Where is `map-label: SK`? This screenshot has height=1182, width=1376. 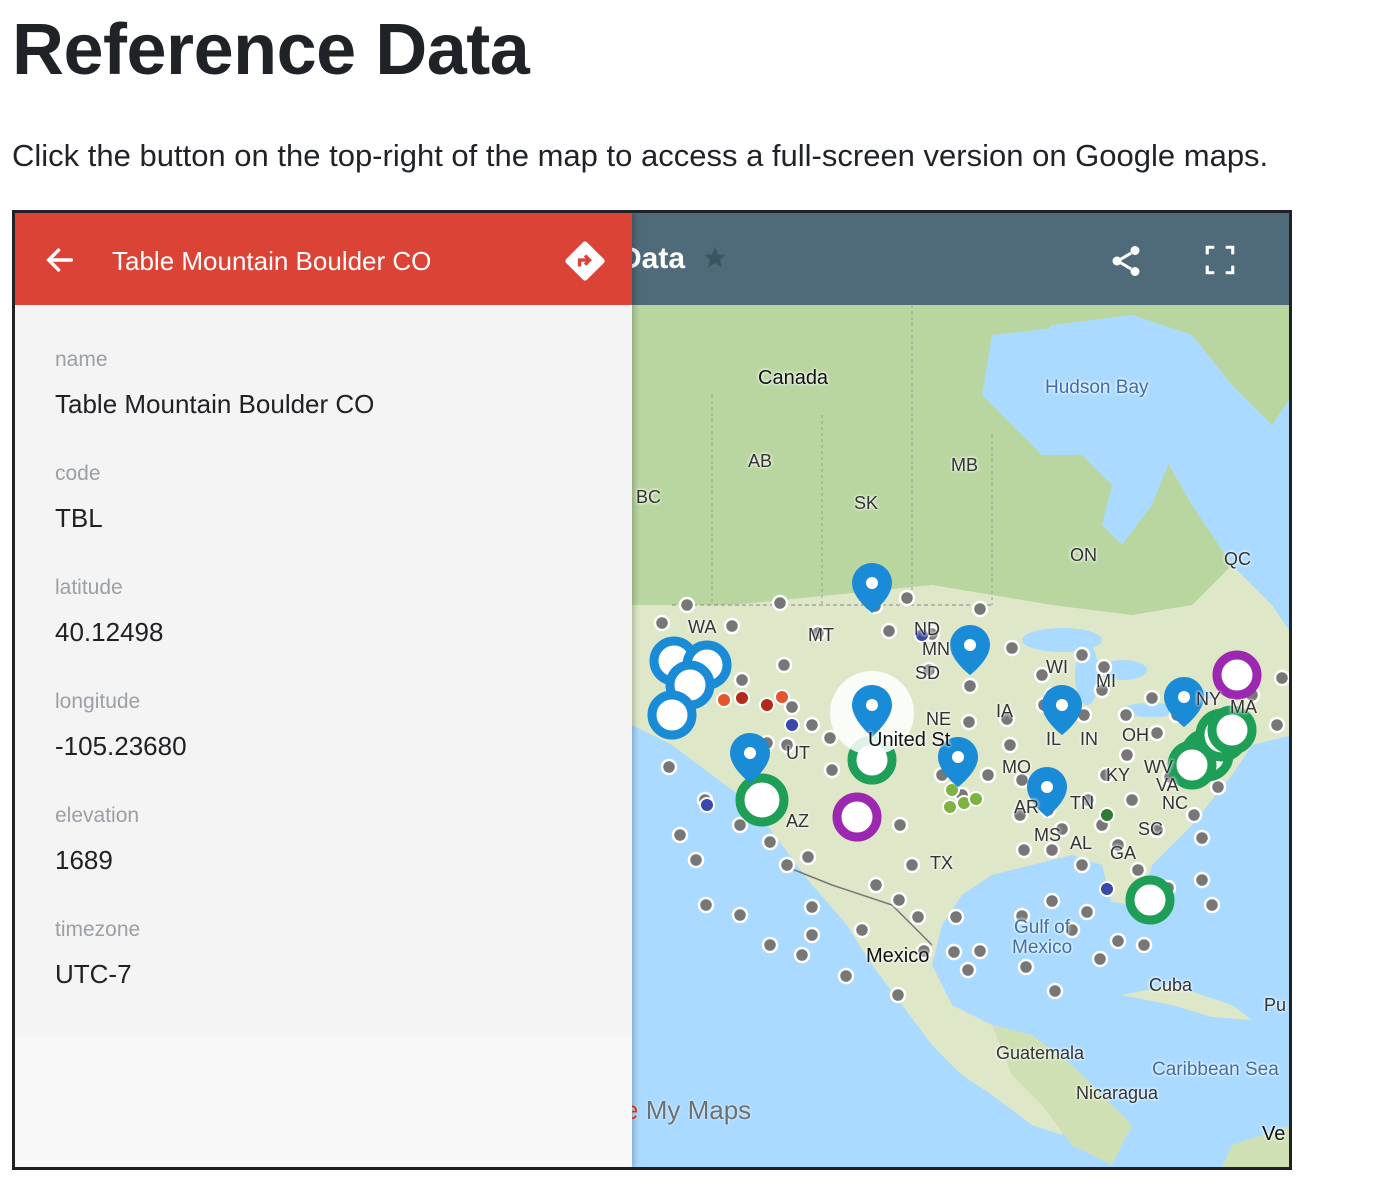
map-label: SK is located at coordinates (866, 503).